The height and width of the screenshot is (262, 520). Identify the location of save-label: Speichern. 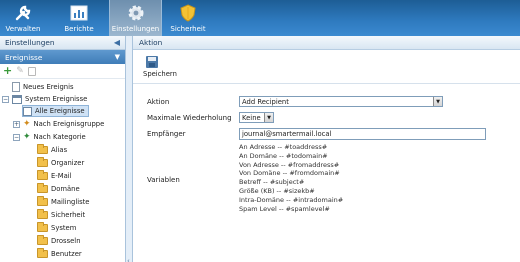
(160, 73).